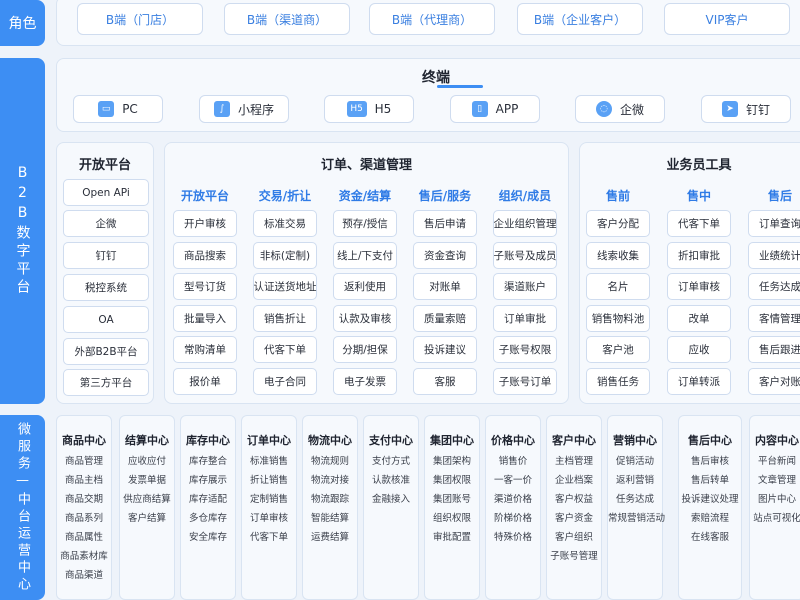  What do you see at coordinates (618, 318) in the screenshot?
I see `feature-item: 销售物料池` at bounding box center [618, 318].